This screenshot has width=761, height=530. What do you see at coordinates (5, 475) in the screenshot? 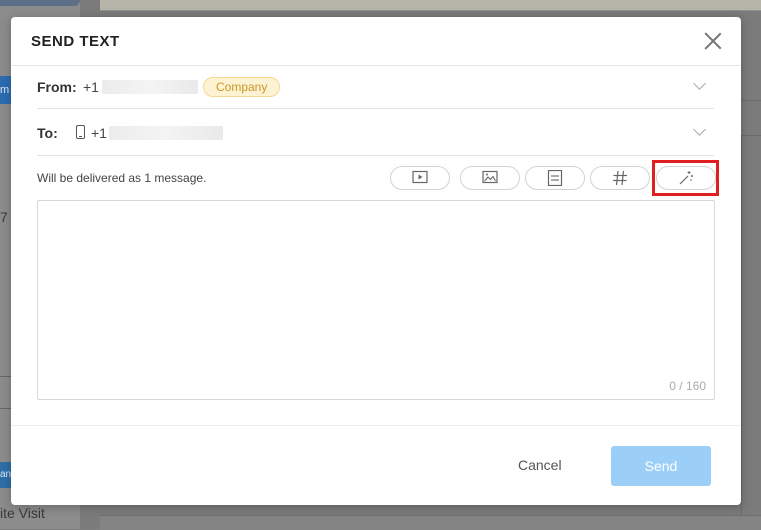
I see `background-button: an` at bounding box center [5, 475].